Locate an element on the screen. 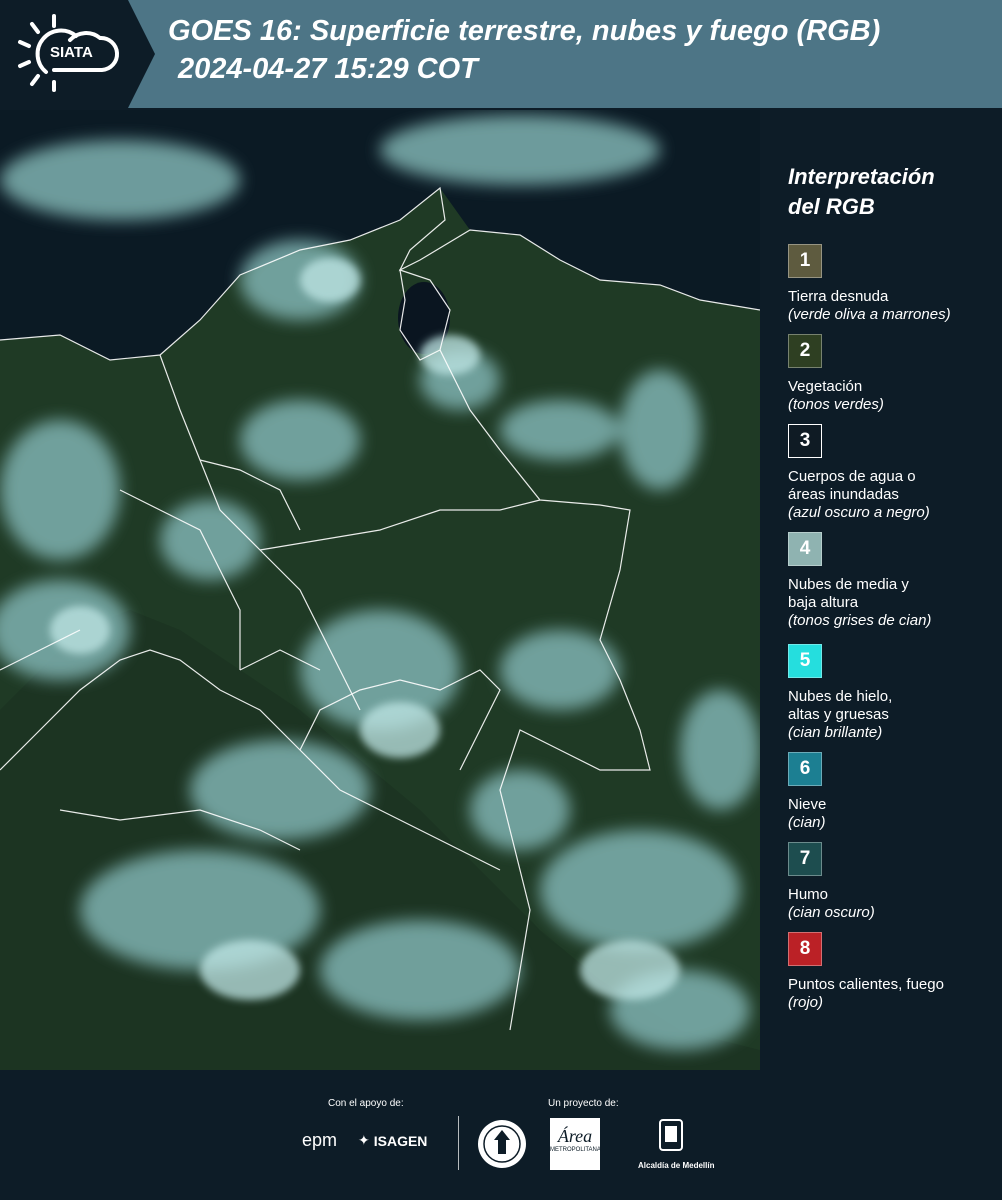  legend-label: Vegetación (tonos verdes) is located at coordinates (893, 396).